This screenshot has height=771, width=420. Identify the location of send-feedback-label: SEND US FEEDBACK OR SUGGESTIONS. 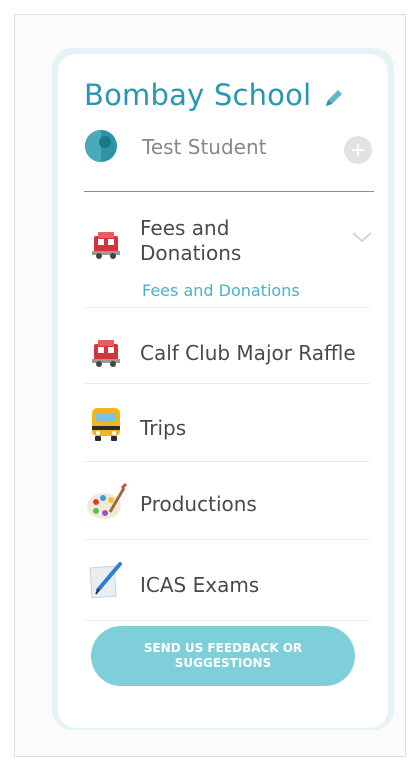
(223, 655).